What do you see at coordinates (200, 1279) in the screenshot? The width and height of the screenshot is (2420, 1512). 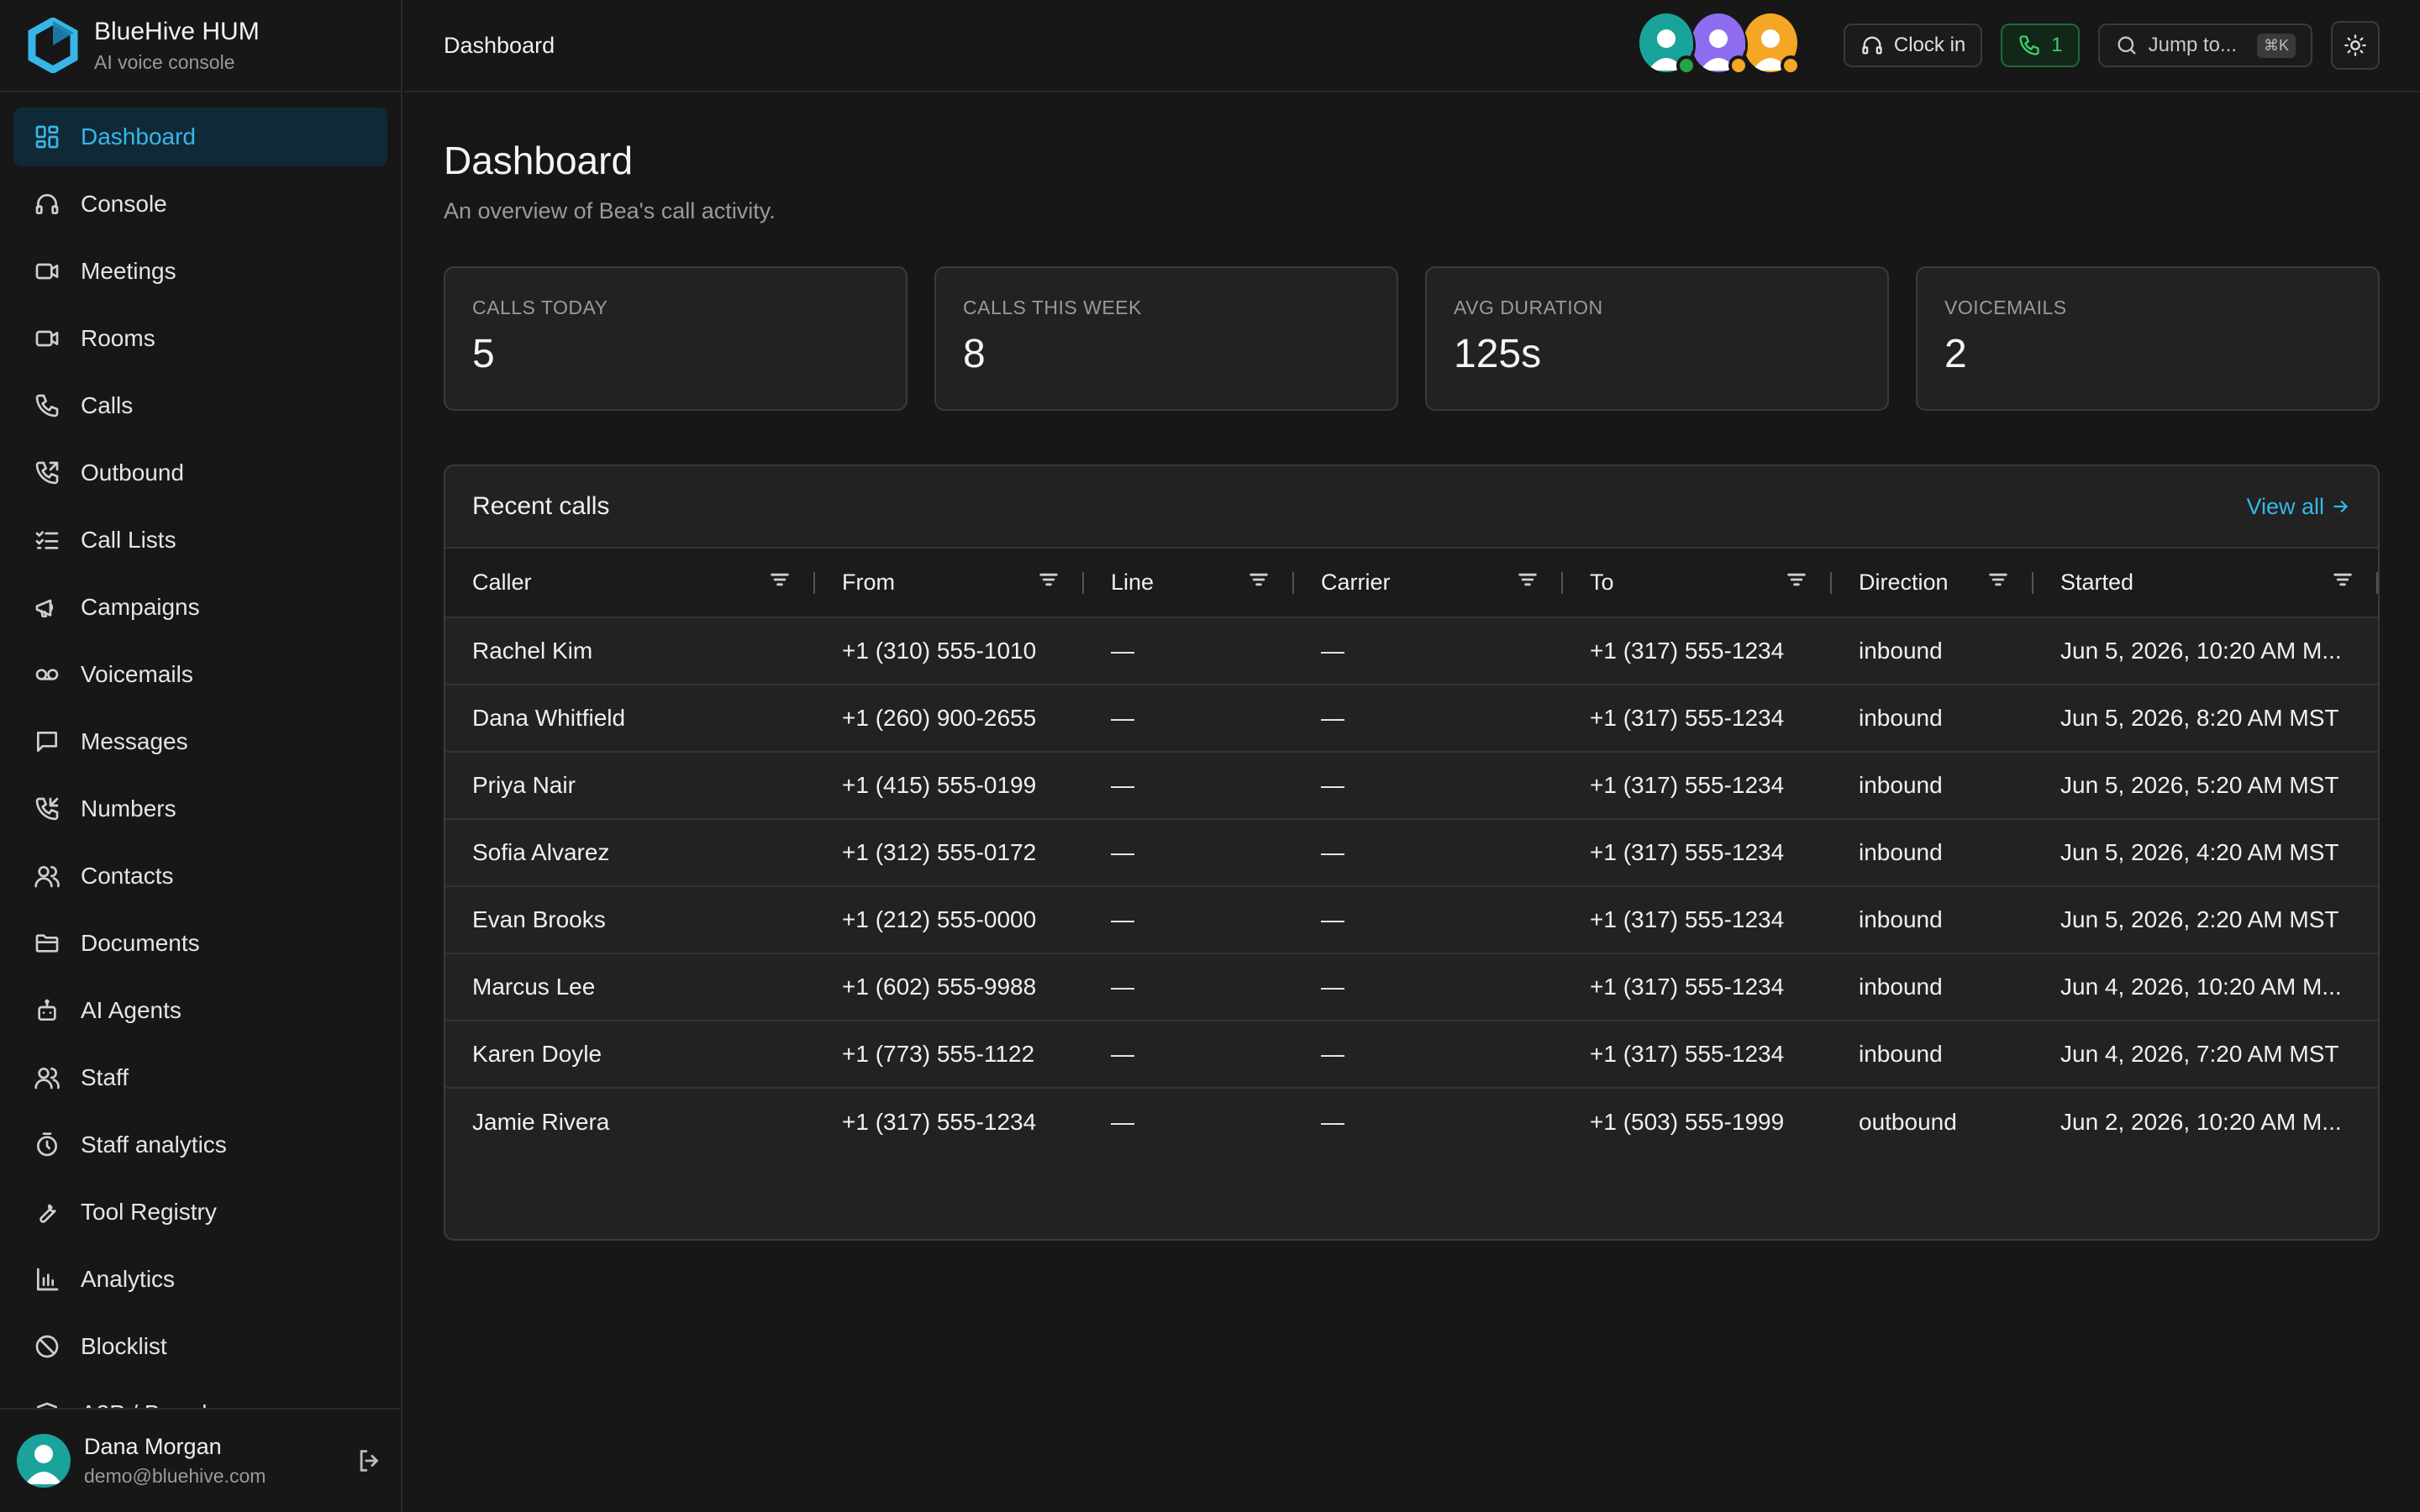 I see `sidebar-item-analytics: Analytics` at bounding box center [200, 1279].